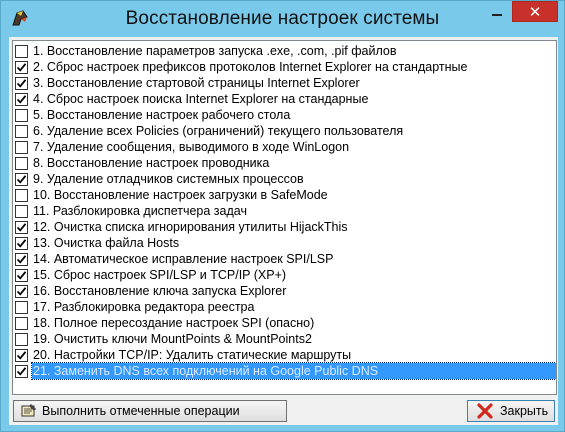 This screenshot has height=432, width=565. I want to click on minimize-icon, so click(497, 14).